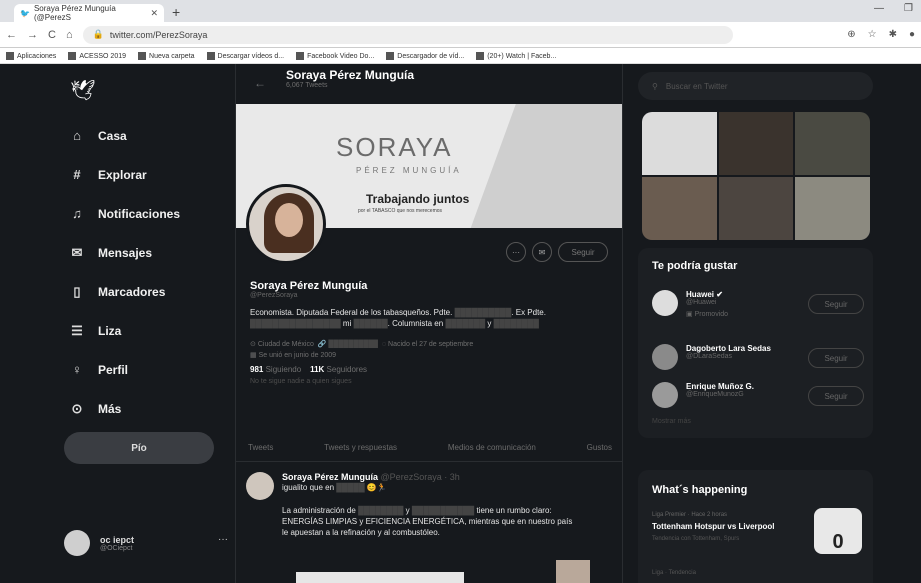 The width and height of the screenshot is (921, 583). What do you see at coordinates (97, 55) in the screenshot?
I see `bookmark-item: ACESSO 2019` at bounding box center [97, 55].